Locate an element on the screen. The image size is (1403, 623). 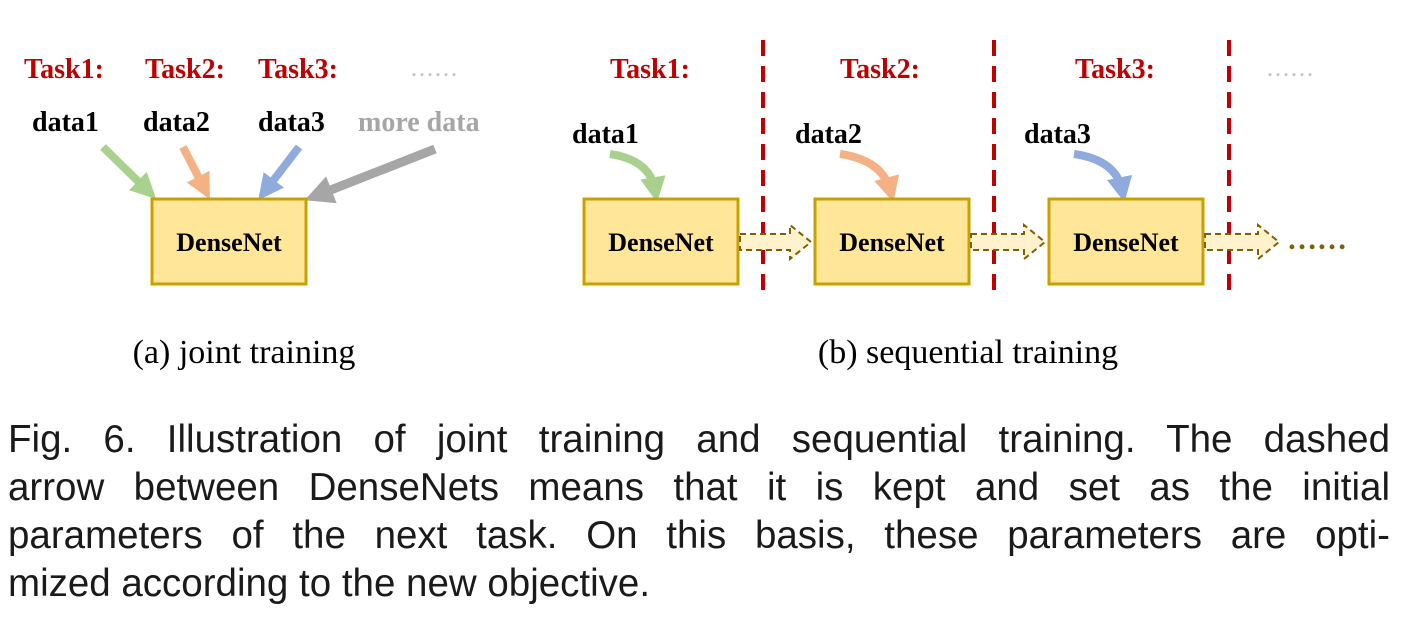
caption-line-4: mized according to the new objective. is located at coordinates (329, 583).